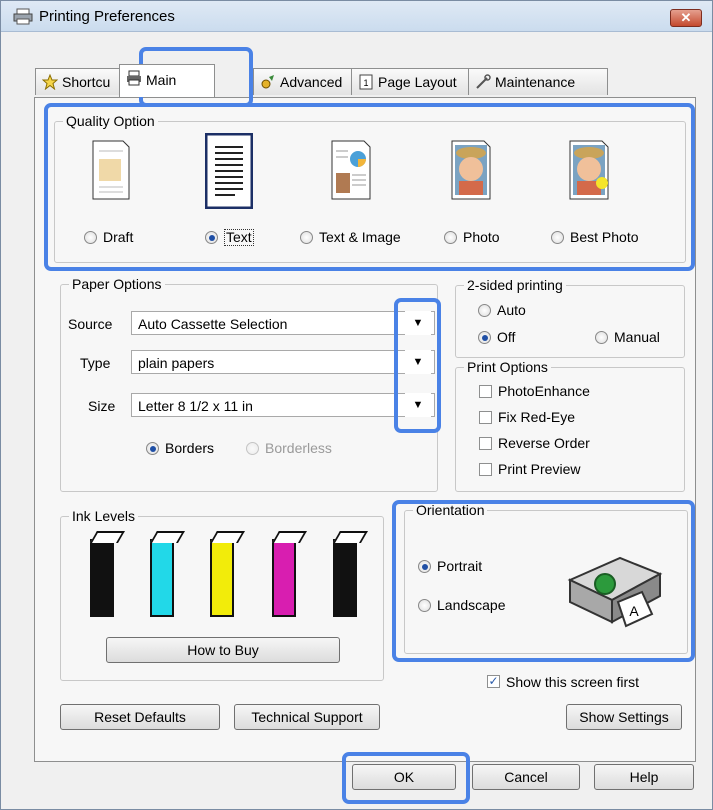  I want to click on advanced-icon, so click(267, 82).